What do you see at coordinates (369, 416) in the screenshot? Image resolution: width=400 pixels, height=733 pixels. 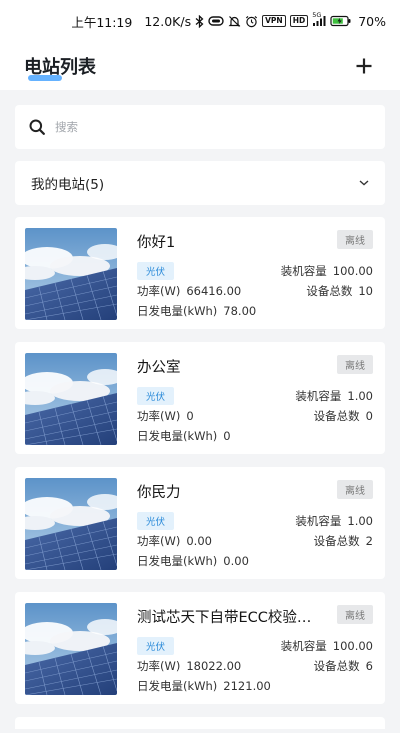 I see `device-count-value: 0` at bounding box center [369, 416].